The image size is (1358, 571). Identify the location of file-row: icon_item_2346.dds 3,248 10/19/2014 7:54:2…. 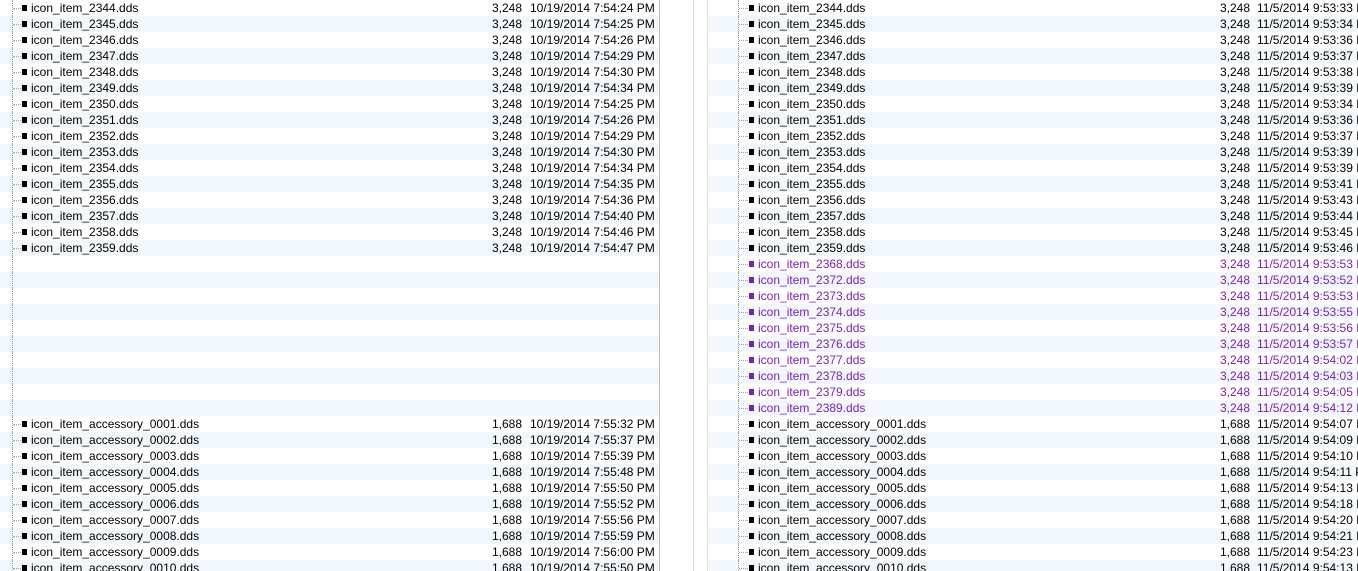
(330, 40).